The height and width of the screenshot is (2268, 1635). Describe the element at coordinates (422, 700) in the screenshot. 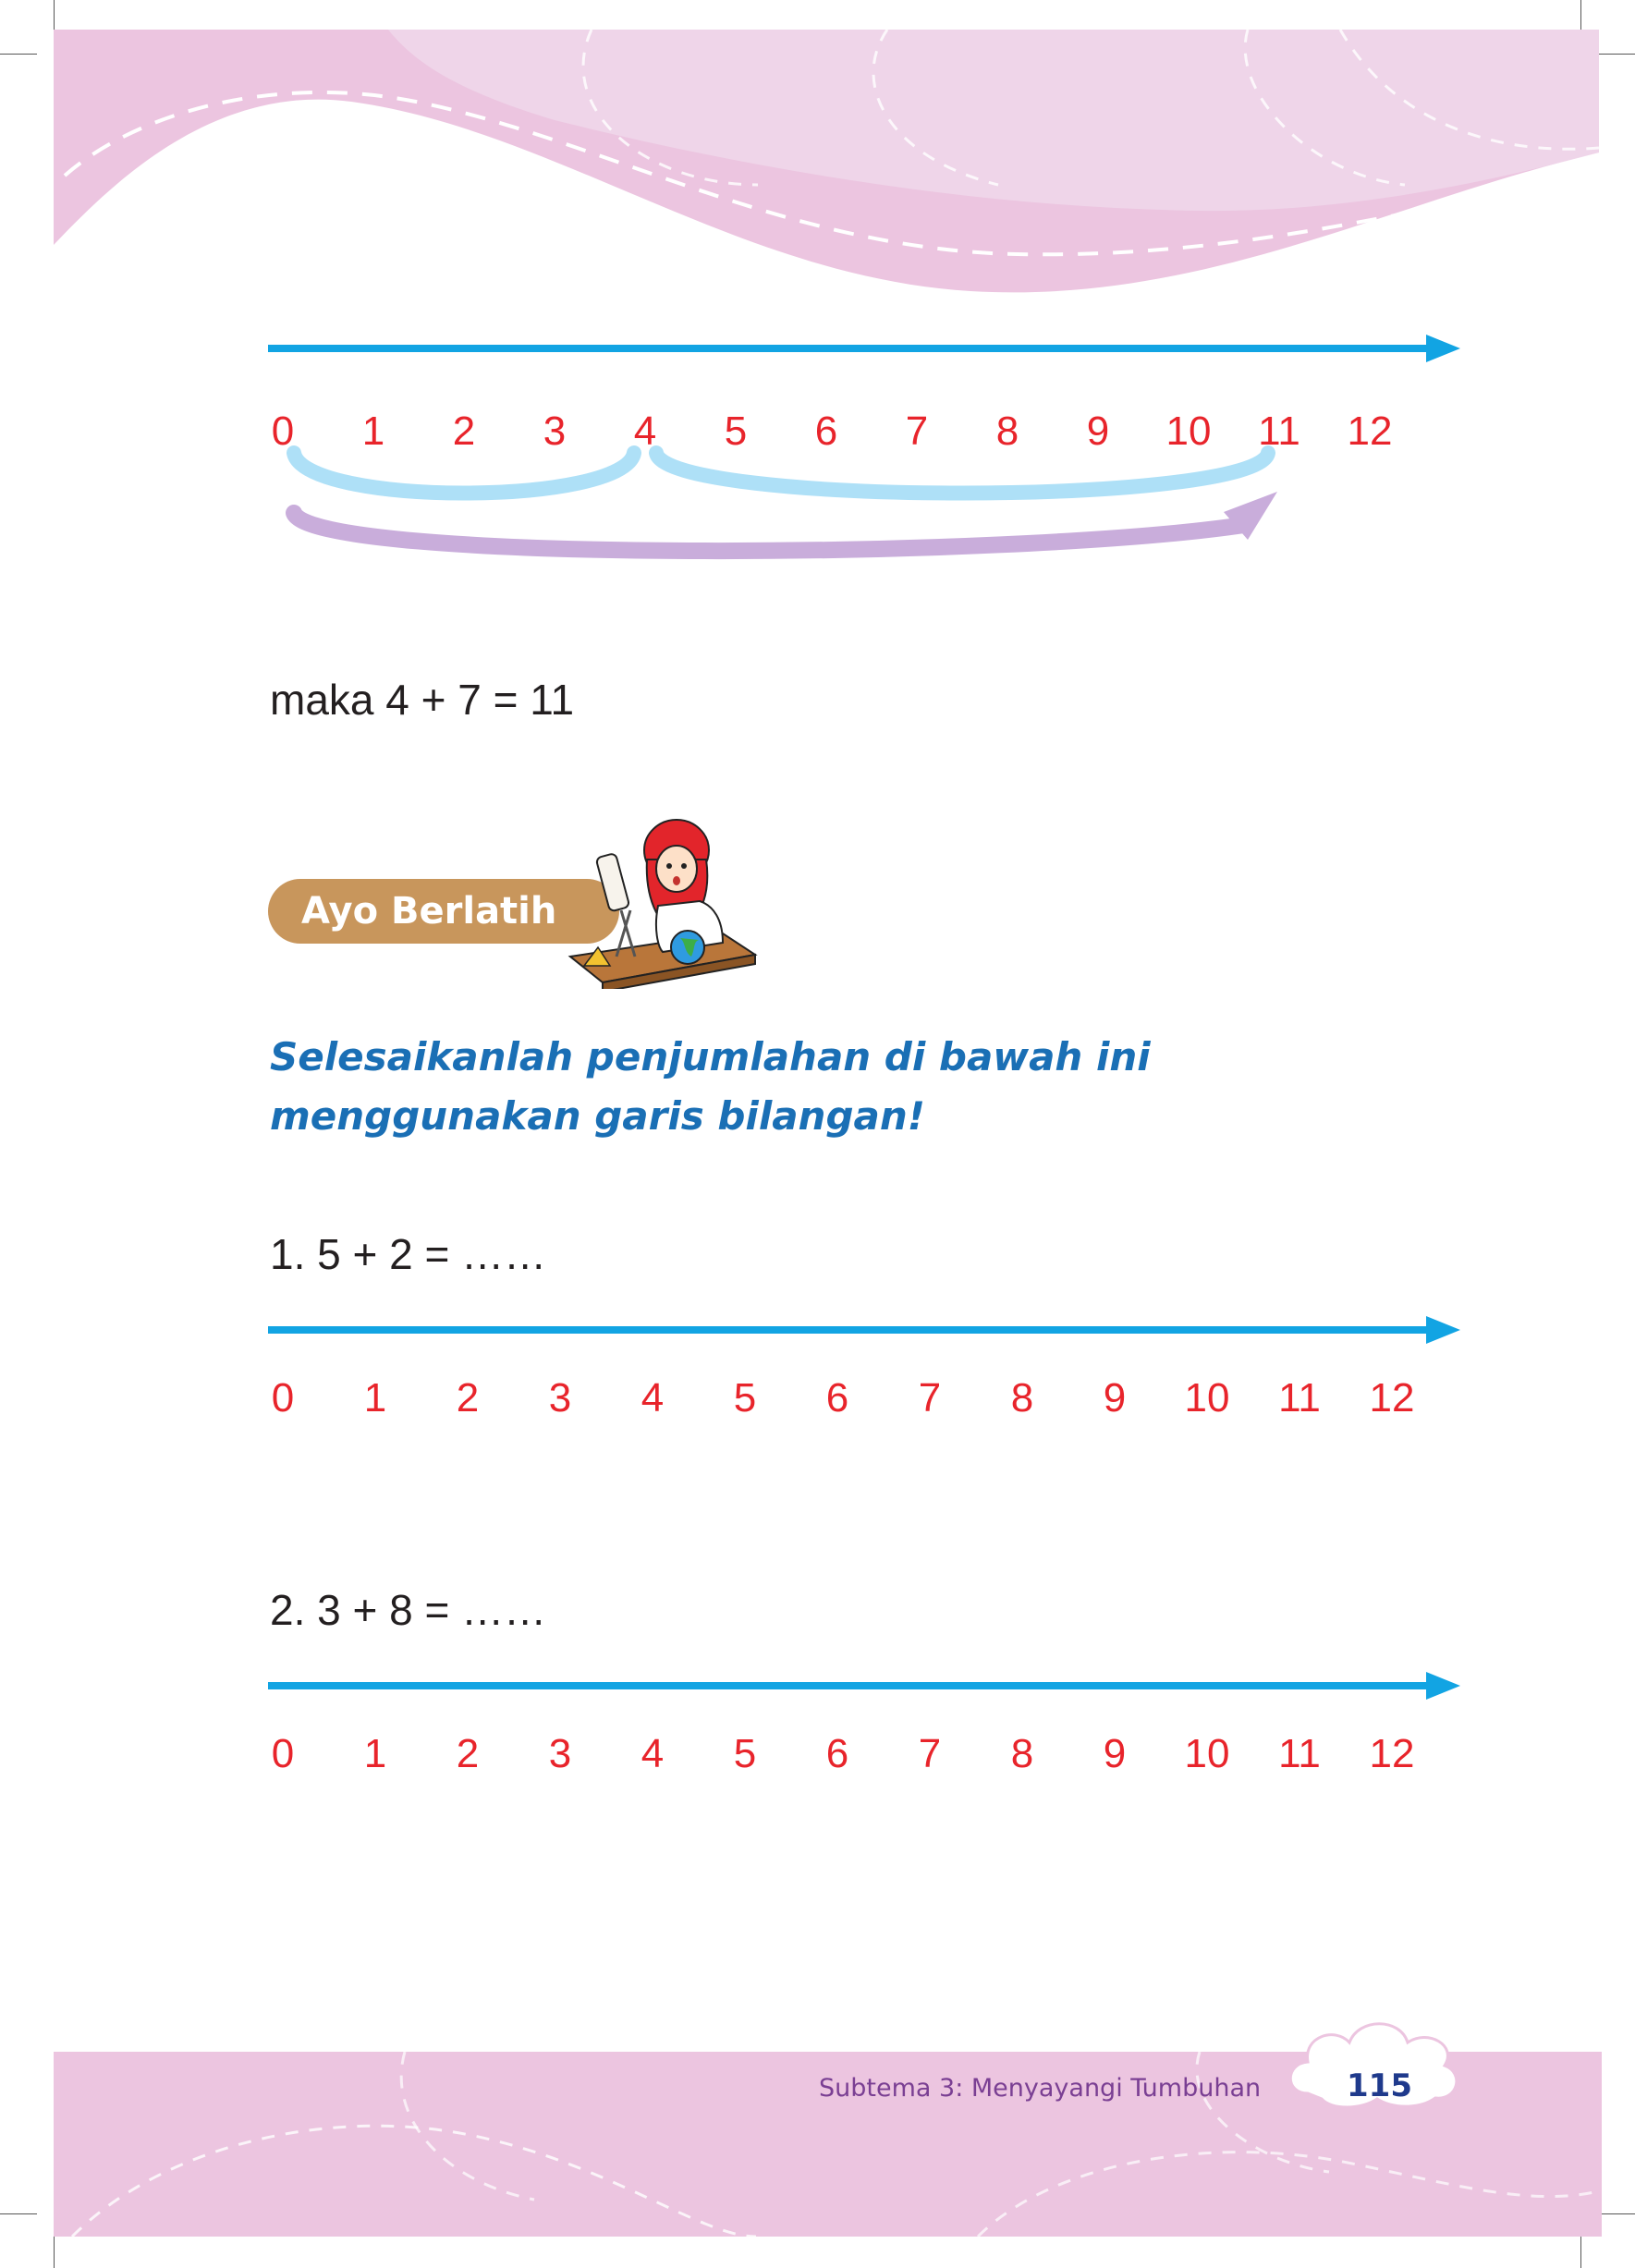

I see `example-result: maka 4 + 7 = 11` at that location.